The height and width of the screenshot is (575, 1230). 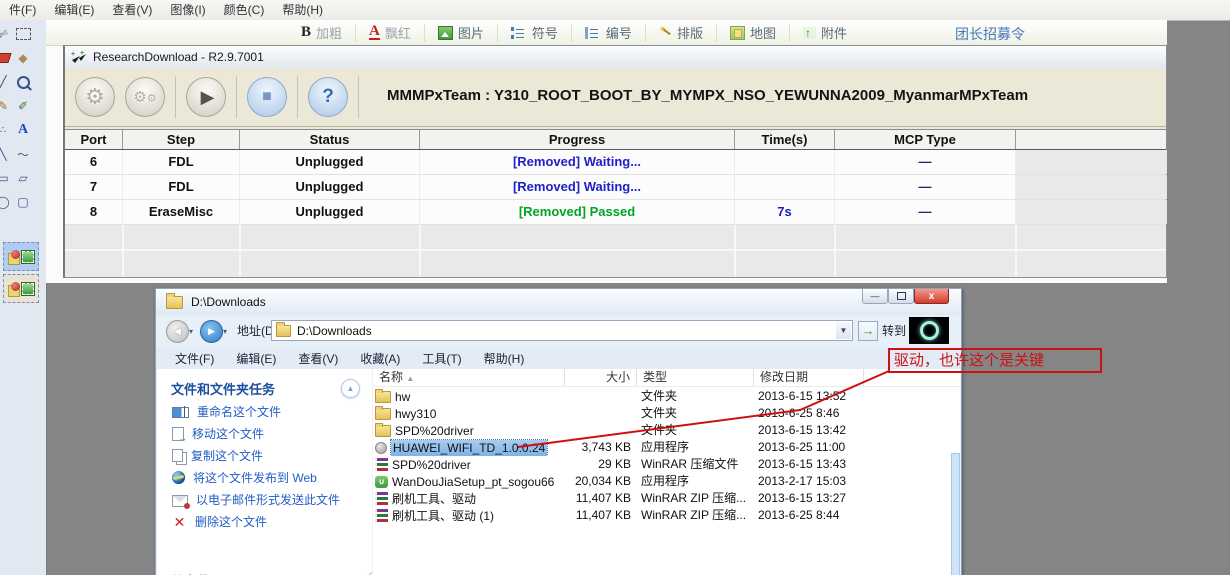 What do you see at coordinates (23, 82) in the screenshot?
I see `magnifier-icon` at bounding box center [23, 82].